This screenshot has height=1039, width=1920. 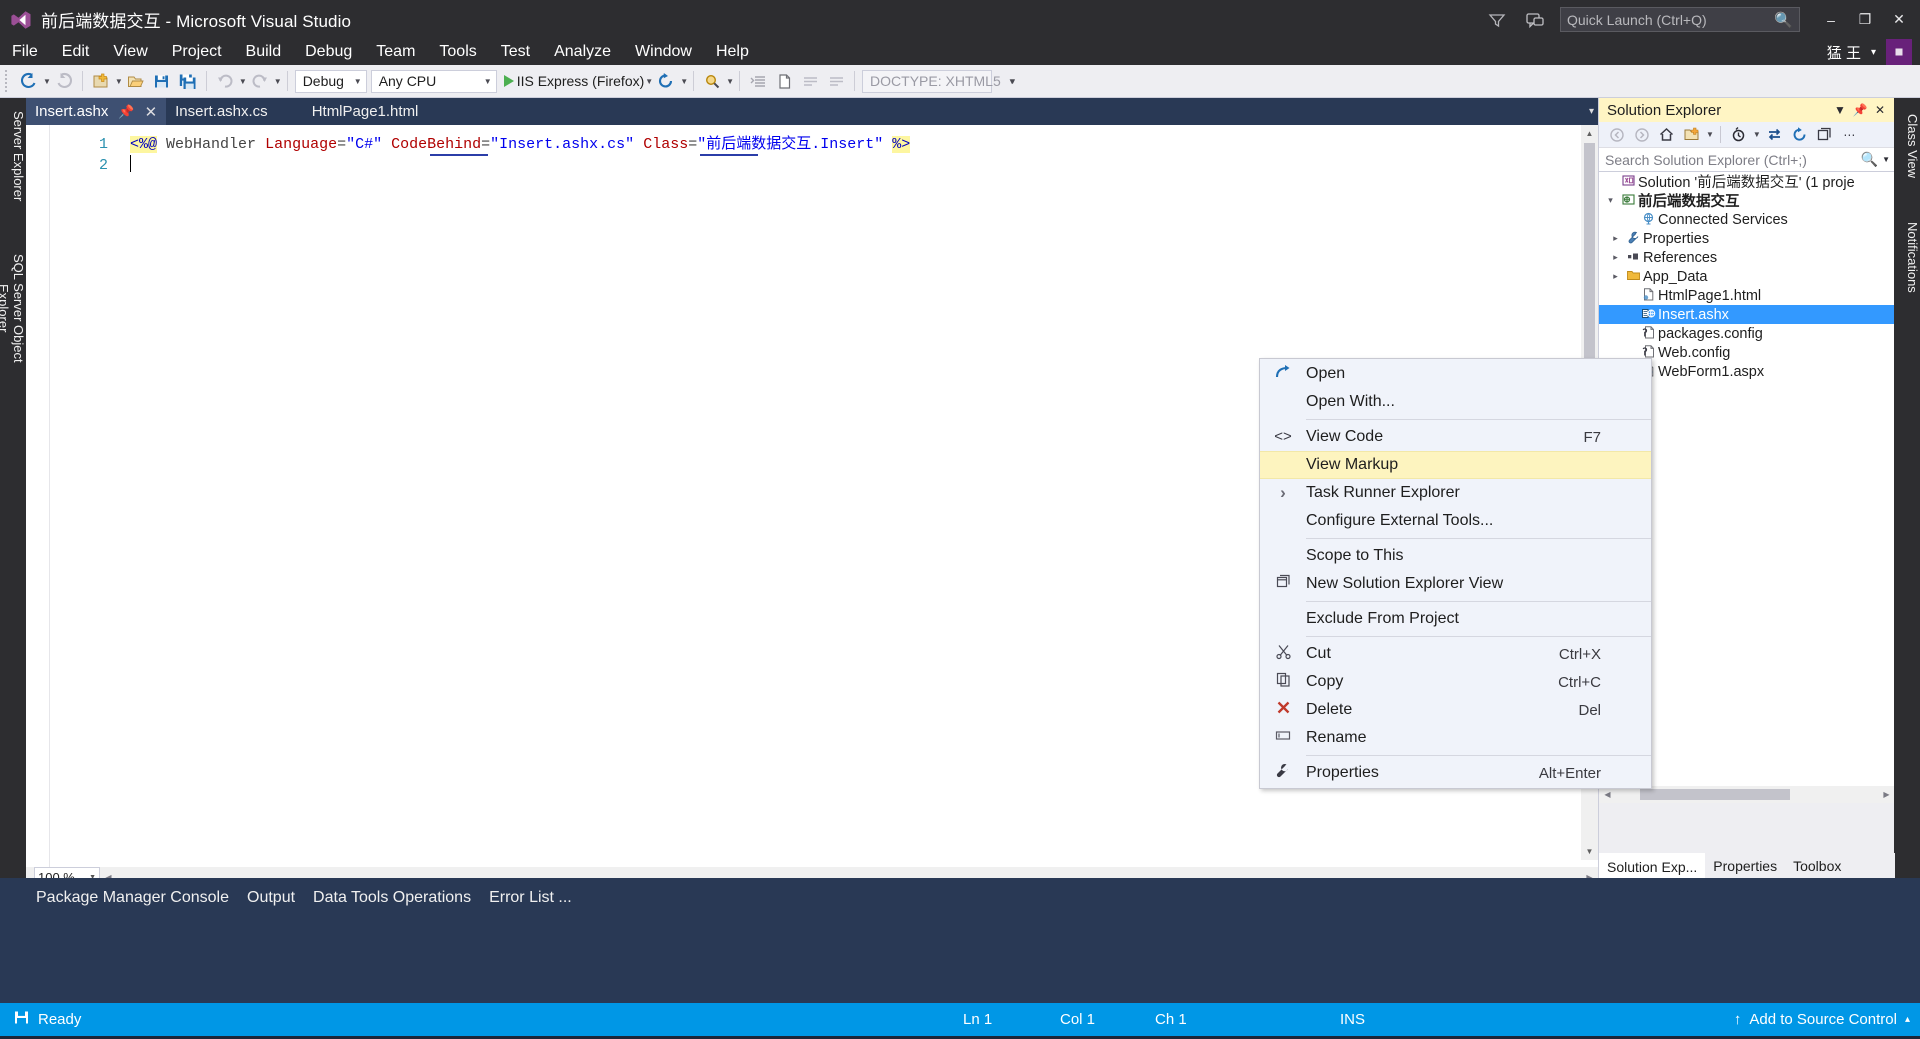 What do you see at coordinates (508, 81) in the screenshot?
I see `start-debug-icon` at bounding box center [508, 81].